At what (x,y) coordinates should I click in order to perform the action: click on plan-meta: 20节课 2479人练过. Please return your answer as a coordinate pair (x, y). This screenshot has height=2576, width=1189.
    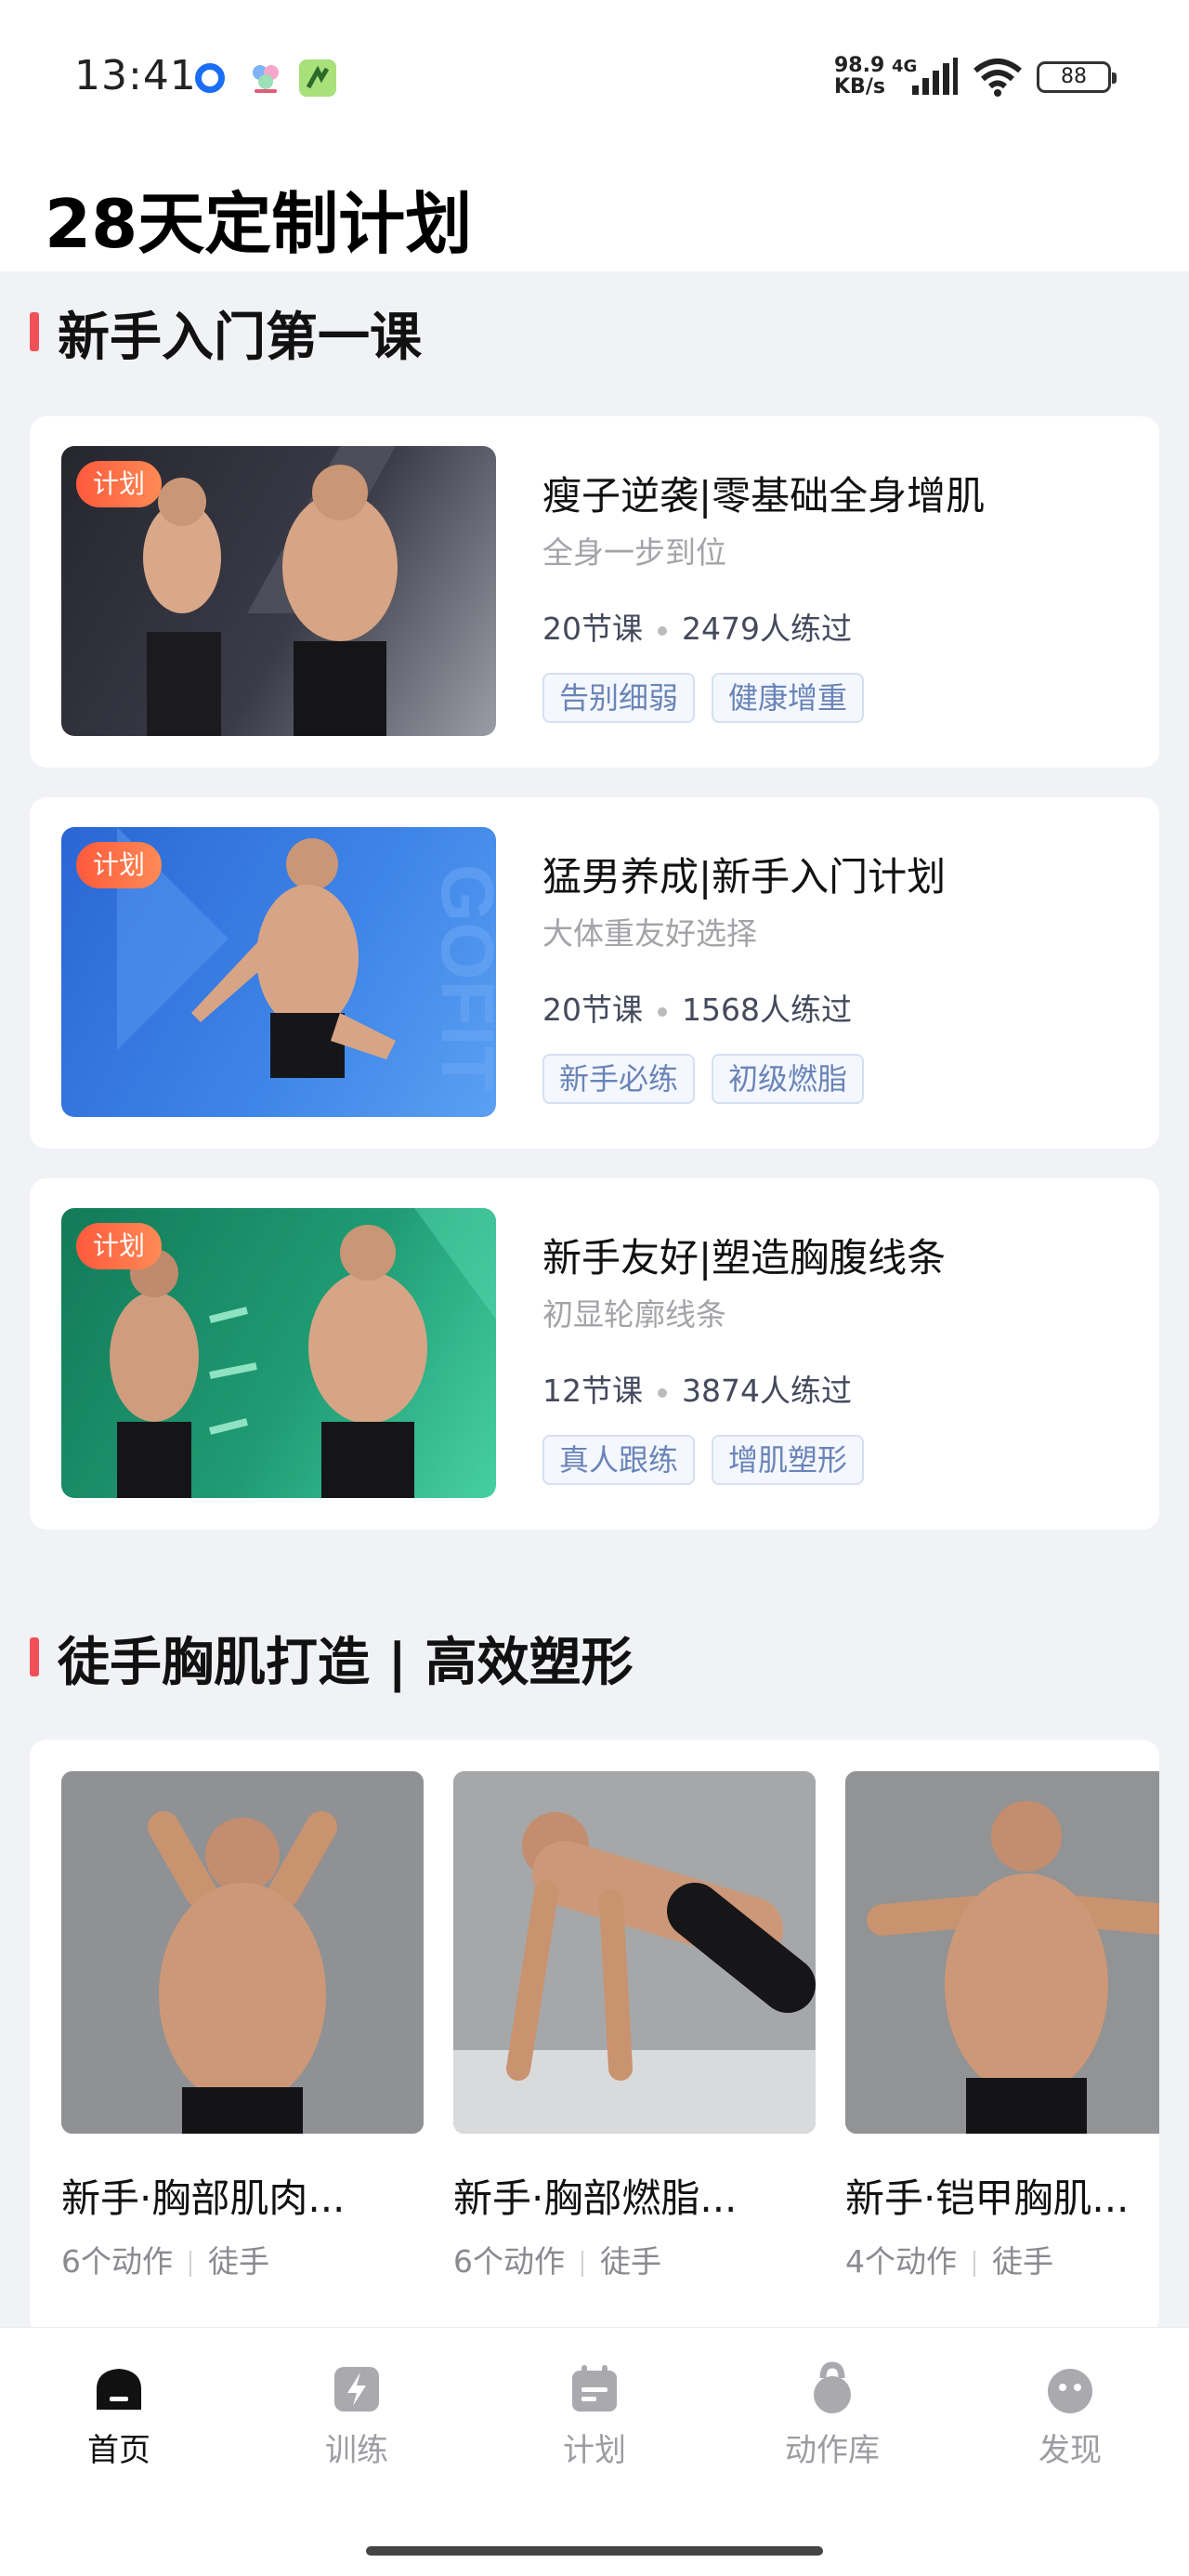
    Looking at the image, I should click on (697, 626).